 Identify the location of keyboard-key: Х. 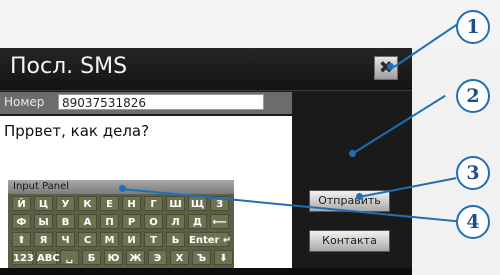
(179, 257).